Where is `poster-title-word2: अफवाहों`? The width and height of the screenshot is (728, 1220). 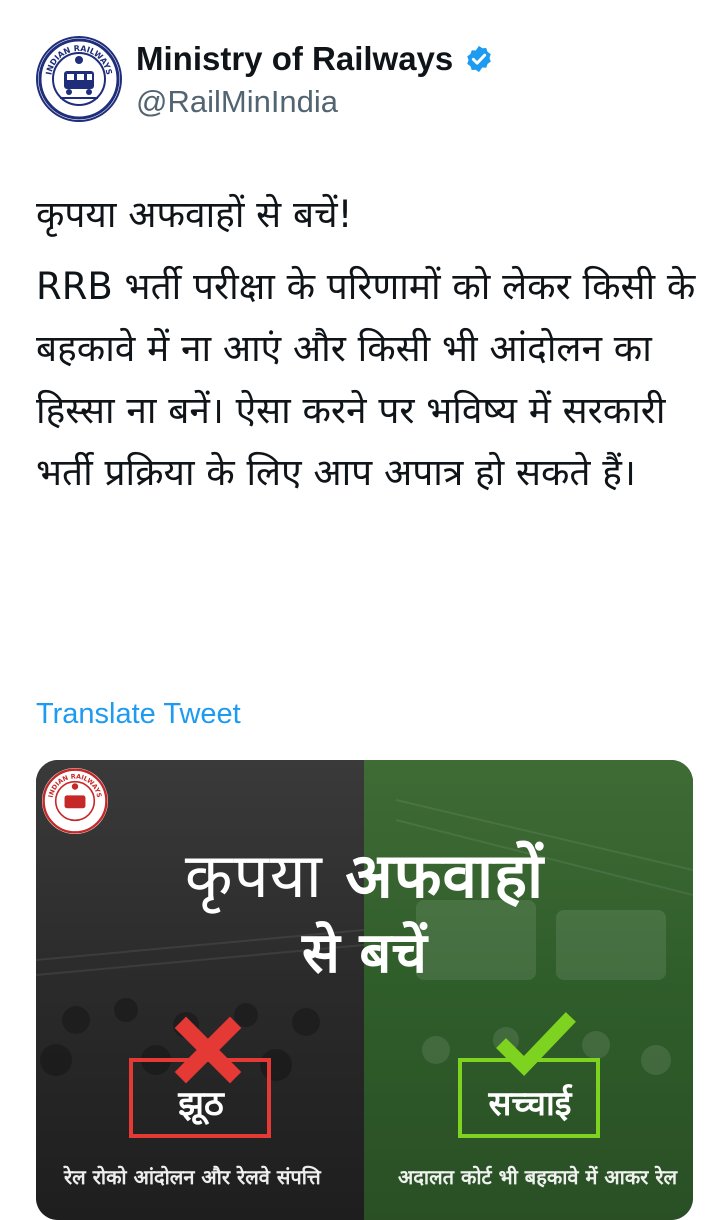
poster-title-word2: अफवाहों is located at coordinates (445, 875).